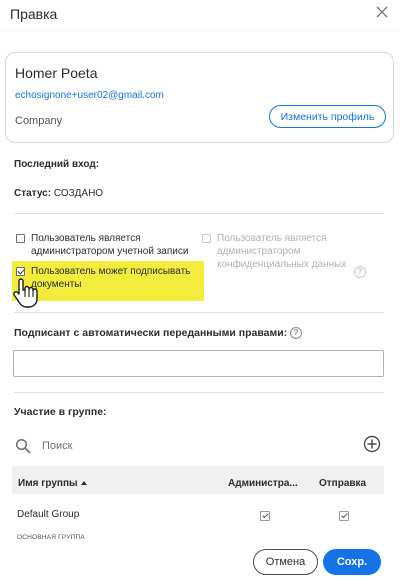 The height and width of the screenshot is (581, 400). Describe the element at coordinates (327, 116) in the screenshot. I see `edit-profile-button: Изменить профиль` at that location.